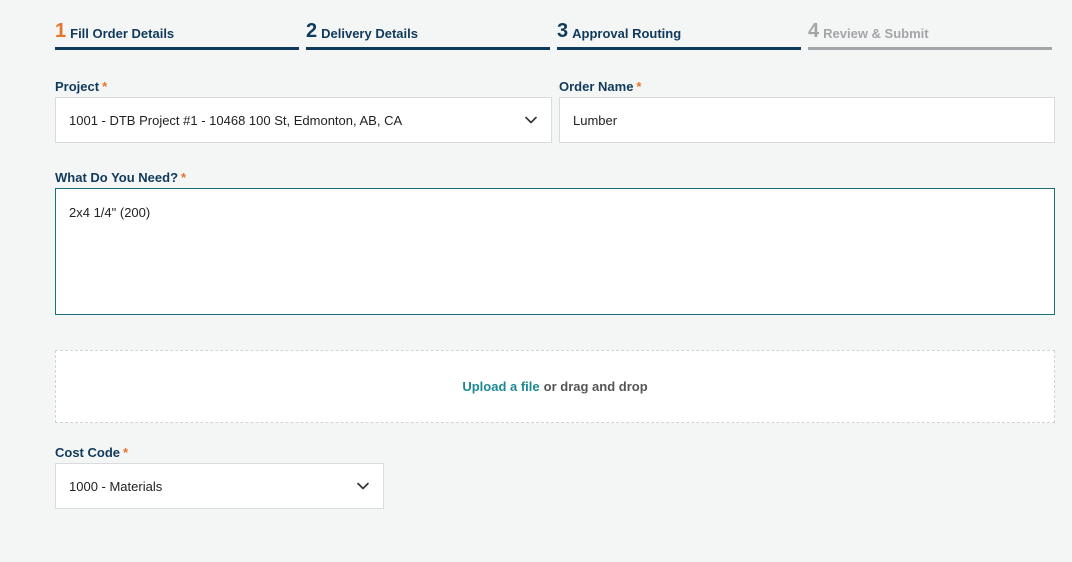 This screenshot has width=1072, height=562. I want to click on cost-code-label-text: Cost Code, so click(87, 452).